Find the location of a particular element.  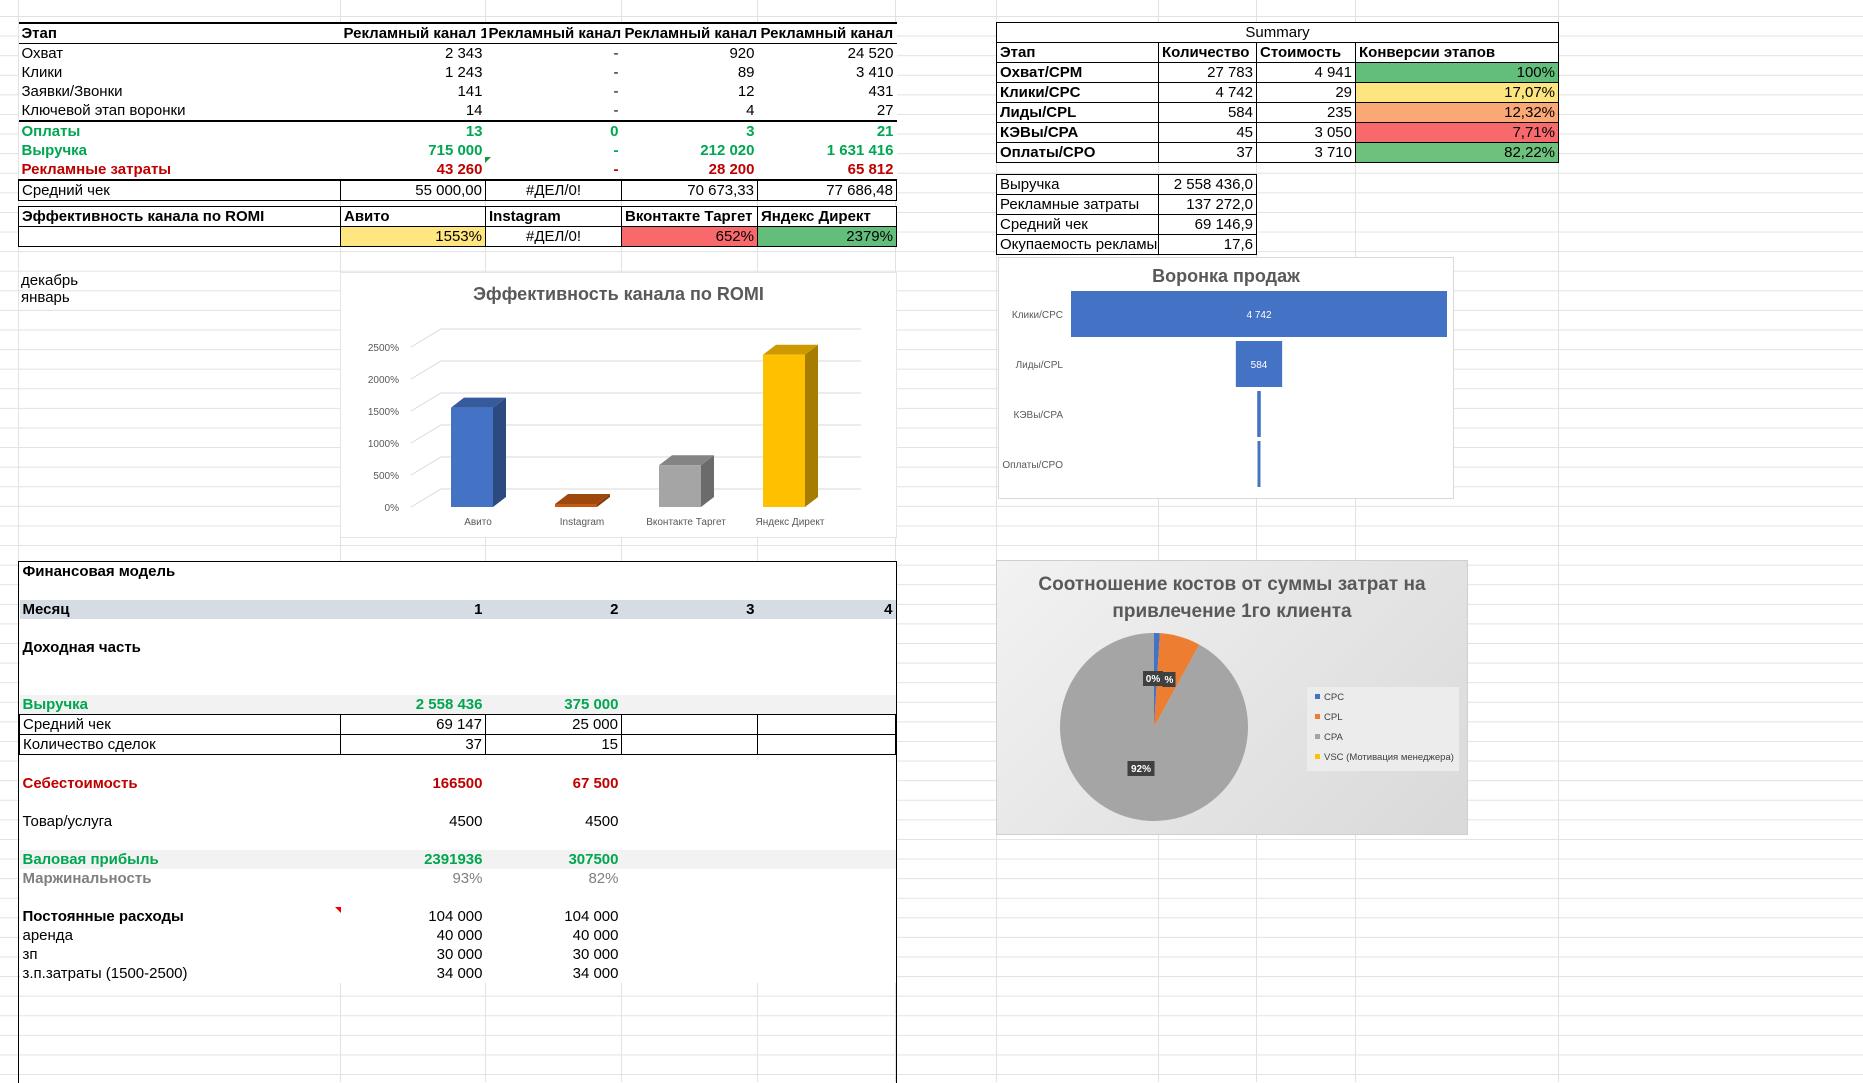

finance-goods-label: Товар/услуга is located at coordinates (180, 821).